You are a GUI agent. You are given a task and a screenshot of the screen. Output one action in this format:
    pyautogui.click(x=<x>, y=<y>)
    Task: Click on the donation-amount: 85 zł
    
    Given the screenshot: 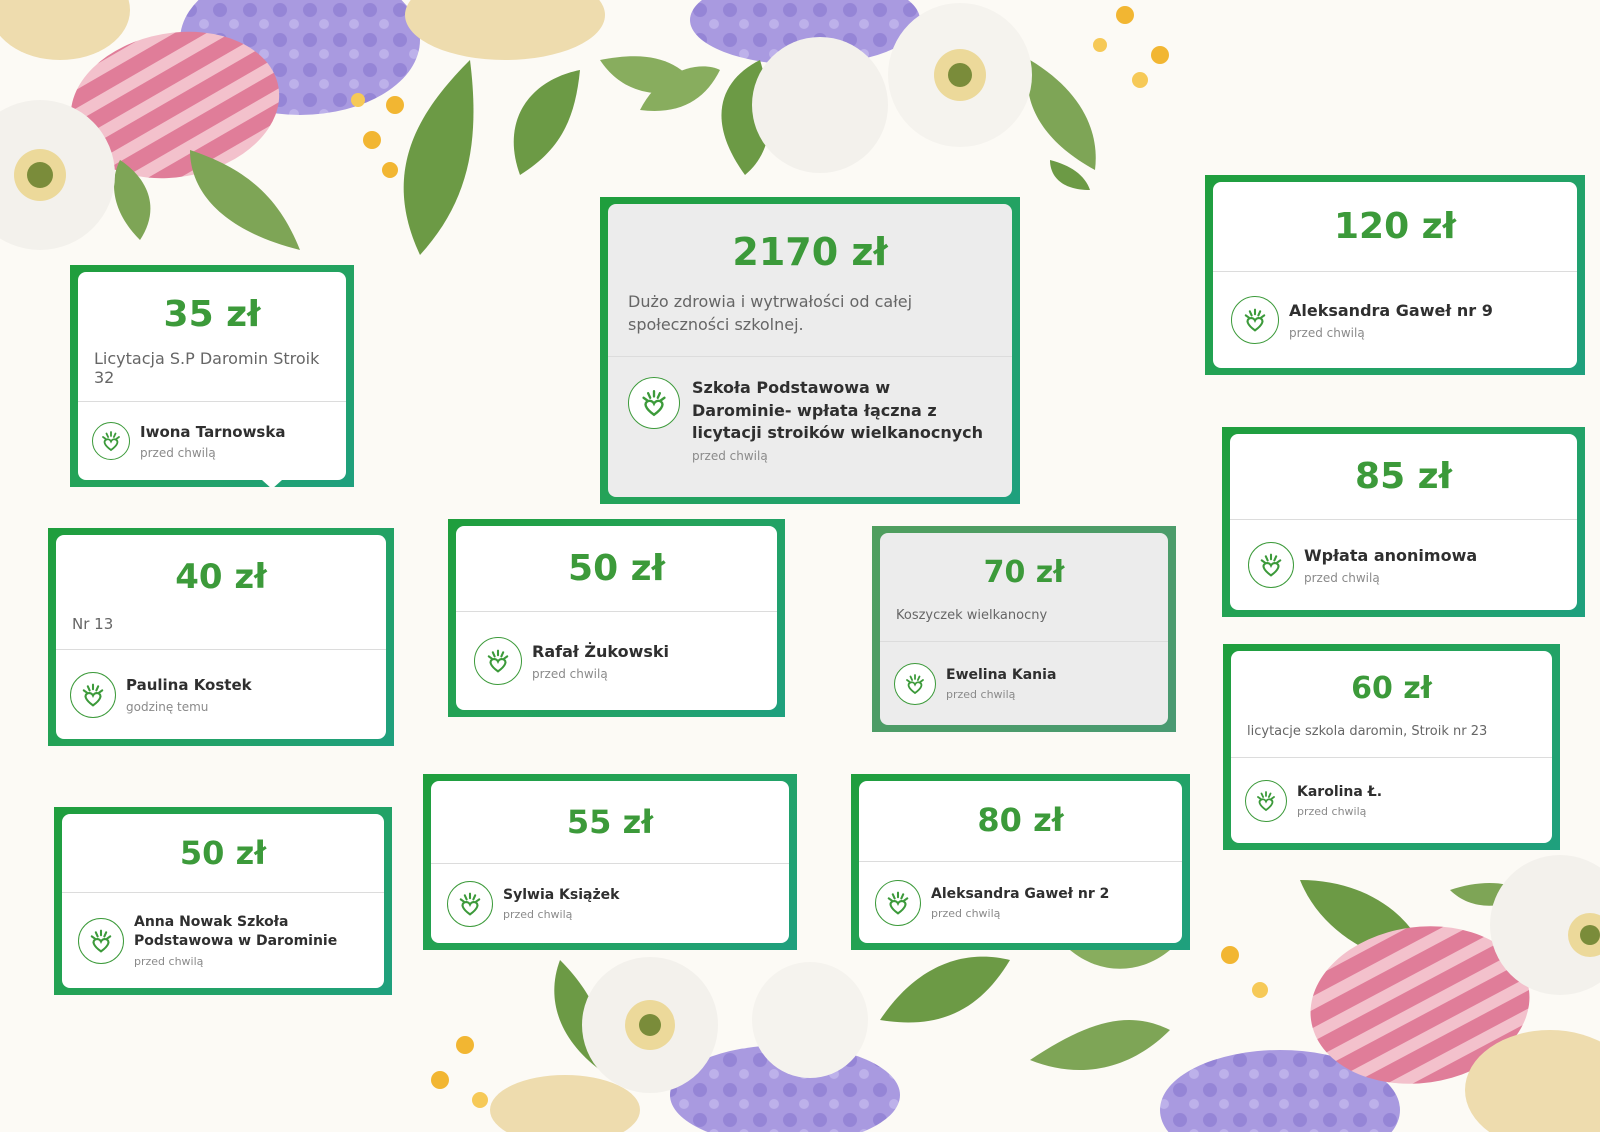 What is the action you would take?
    pyautogui.click(x=1403, y=476)
    